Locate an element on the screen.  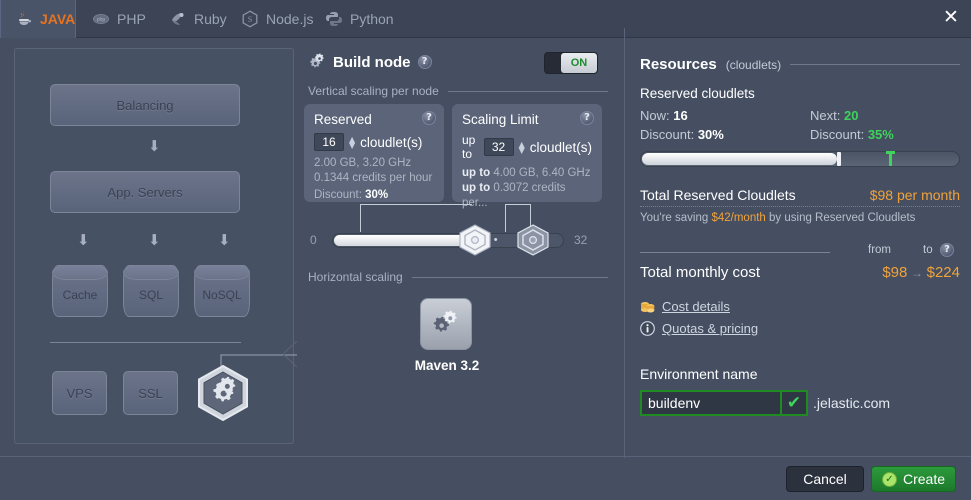
node-vps-label: VPS is located at coordinates (79, 393).